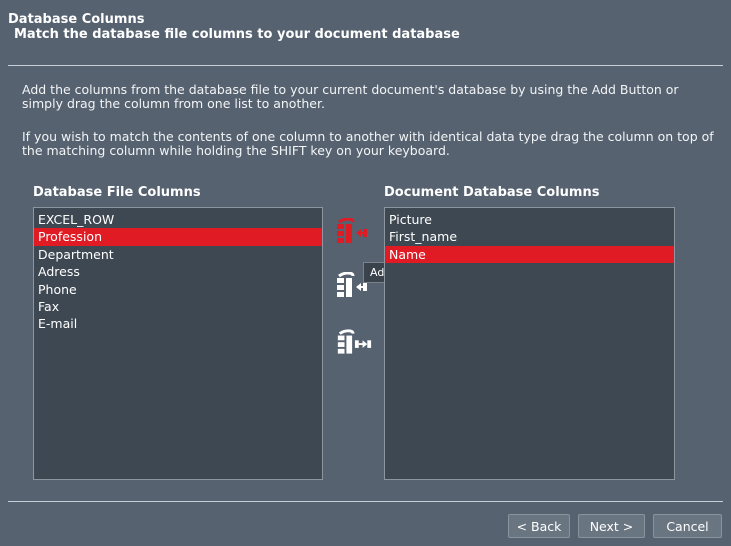  What do you see at coordinates (687, 526) in the screenshot?
I see `cancel-button: Cancel` at bounding box center [687, 526].